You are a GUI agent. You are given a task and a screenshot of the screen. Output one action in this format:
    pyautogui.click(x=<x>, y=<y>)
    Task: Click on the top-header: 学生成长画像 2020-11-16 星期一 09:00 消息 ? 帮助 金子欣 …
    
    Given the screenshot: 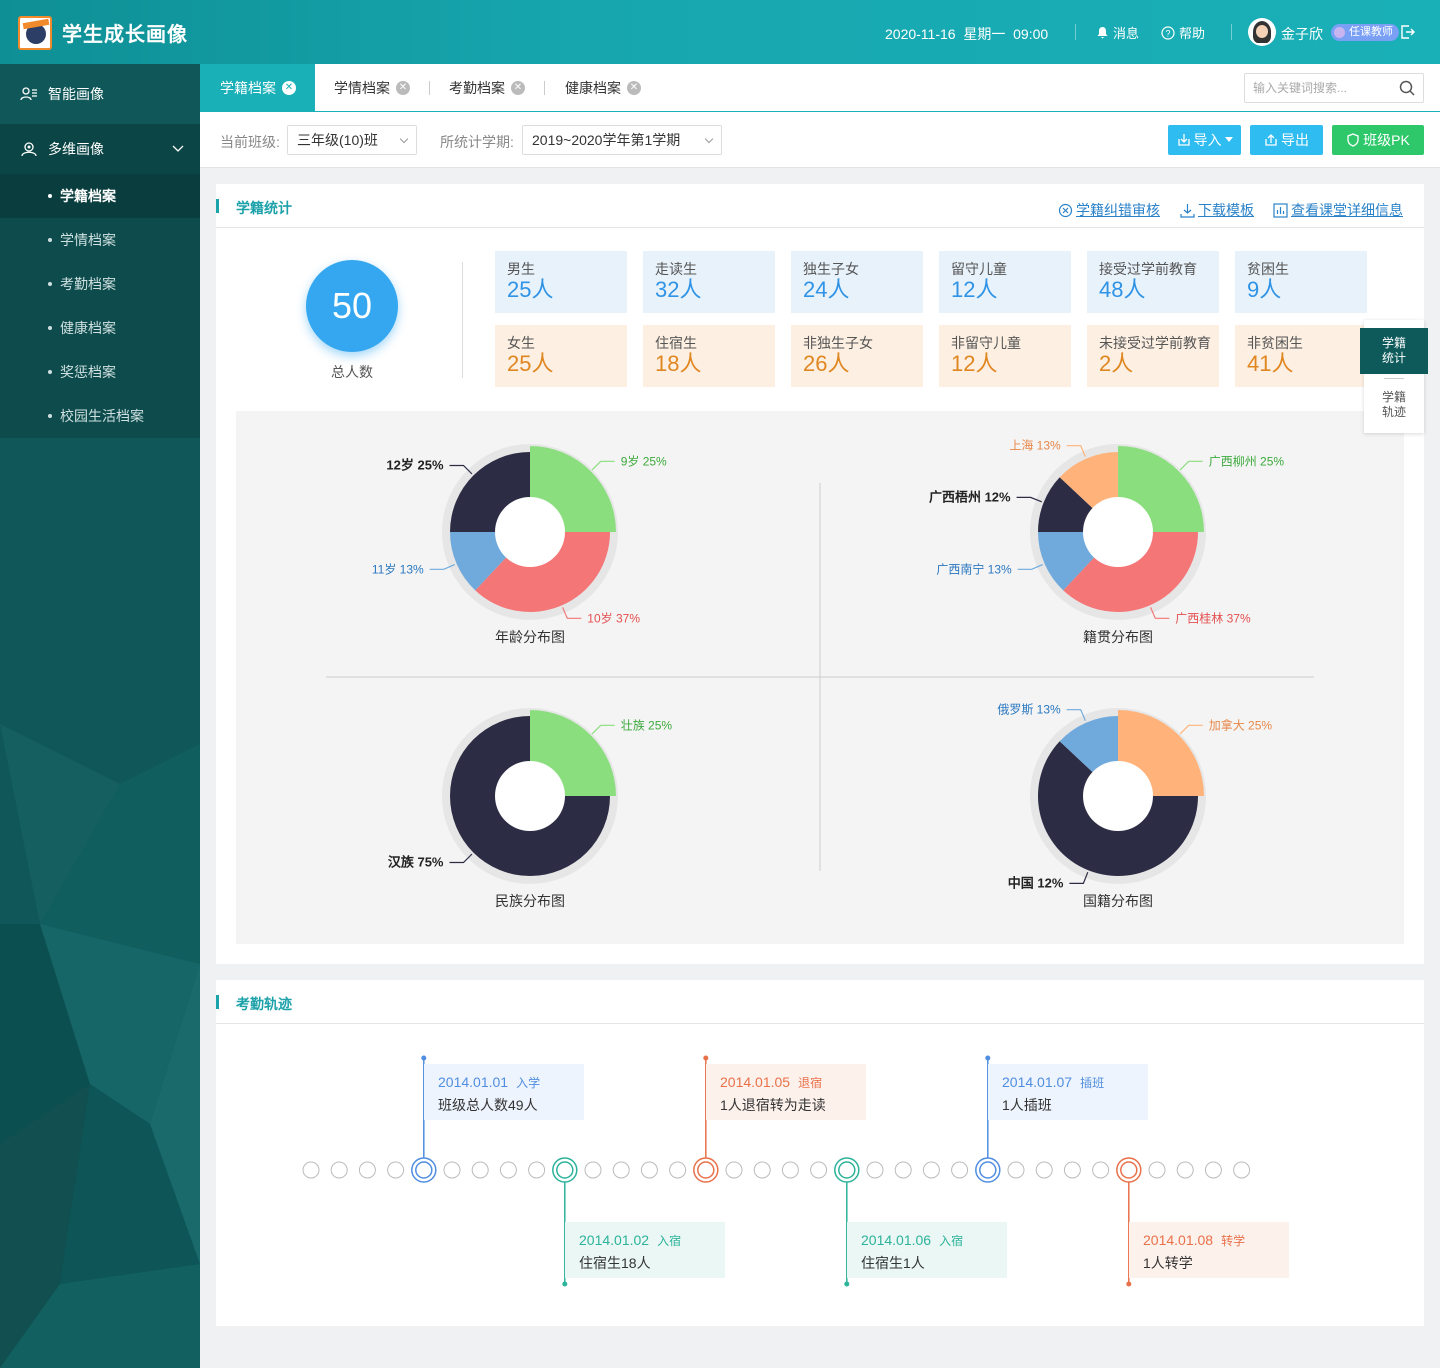 What is the action you would take?
    pyautogui.click(x=720, y=32)
    